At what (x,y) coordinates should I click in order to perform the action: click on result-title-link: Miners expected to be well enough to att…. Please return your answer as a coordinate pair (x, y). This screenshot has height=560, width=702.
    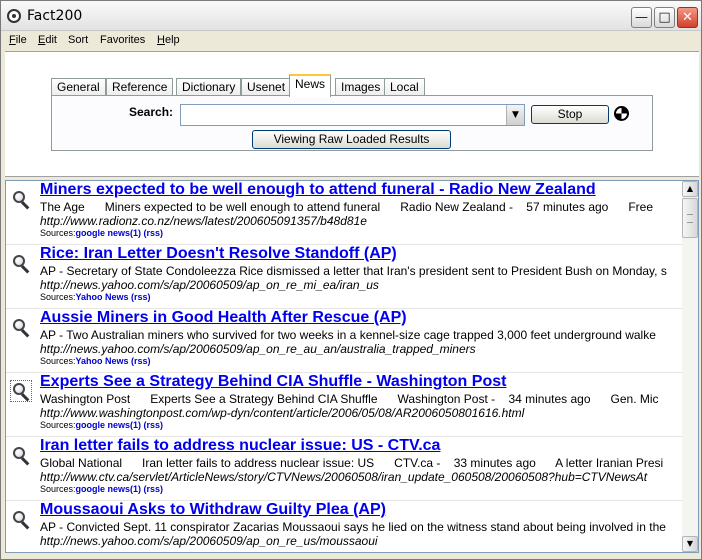
    Looking at the image, I should click on (318, 190).